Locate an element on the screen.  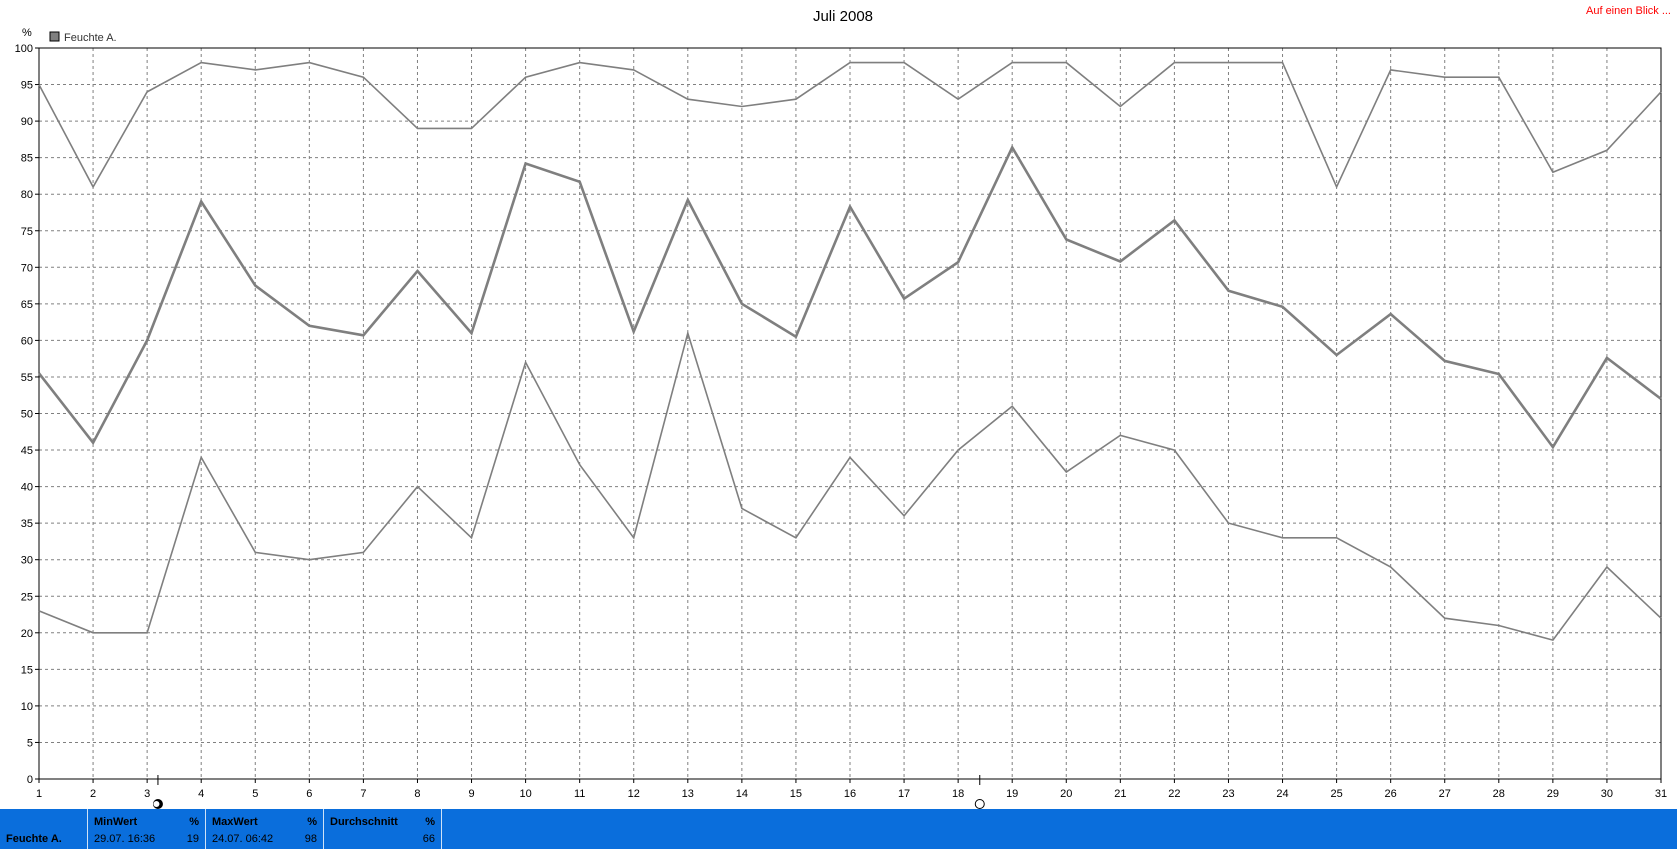
y-tick-label: 90 is located at coordinates (27, 122).